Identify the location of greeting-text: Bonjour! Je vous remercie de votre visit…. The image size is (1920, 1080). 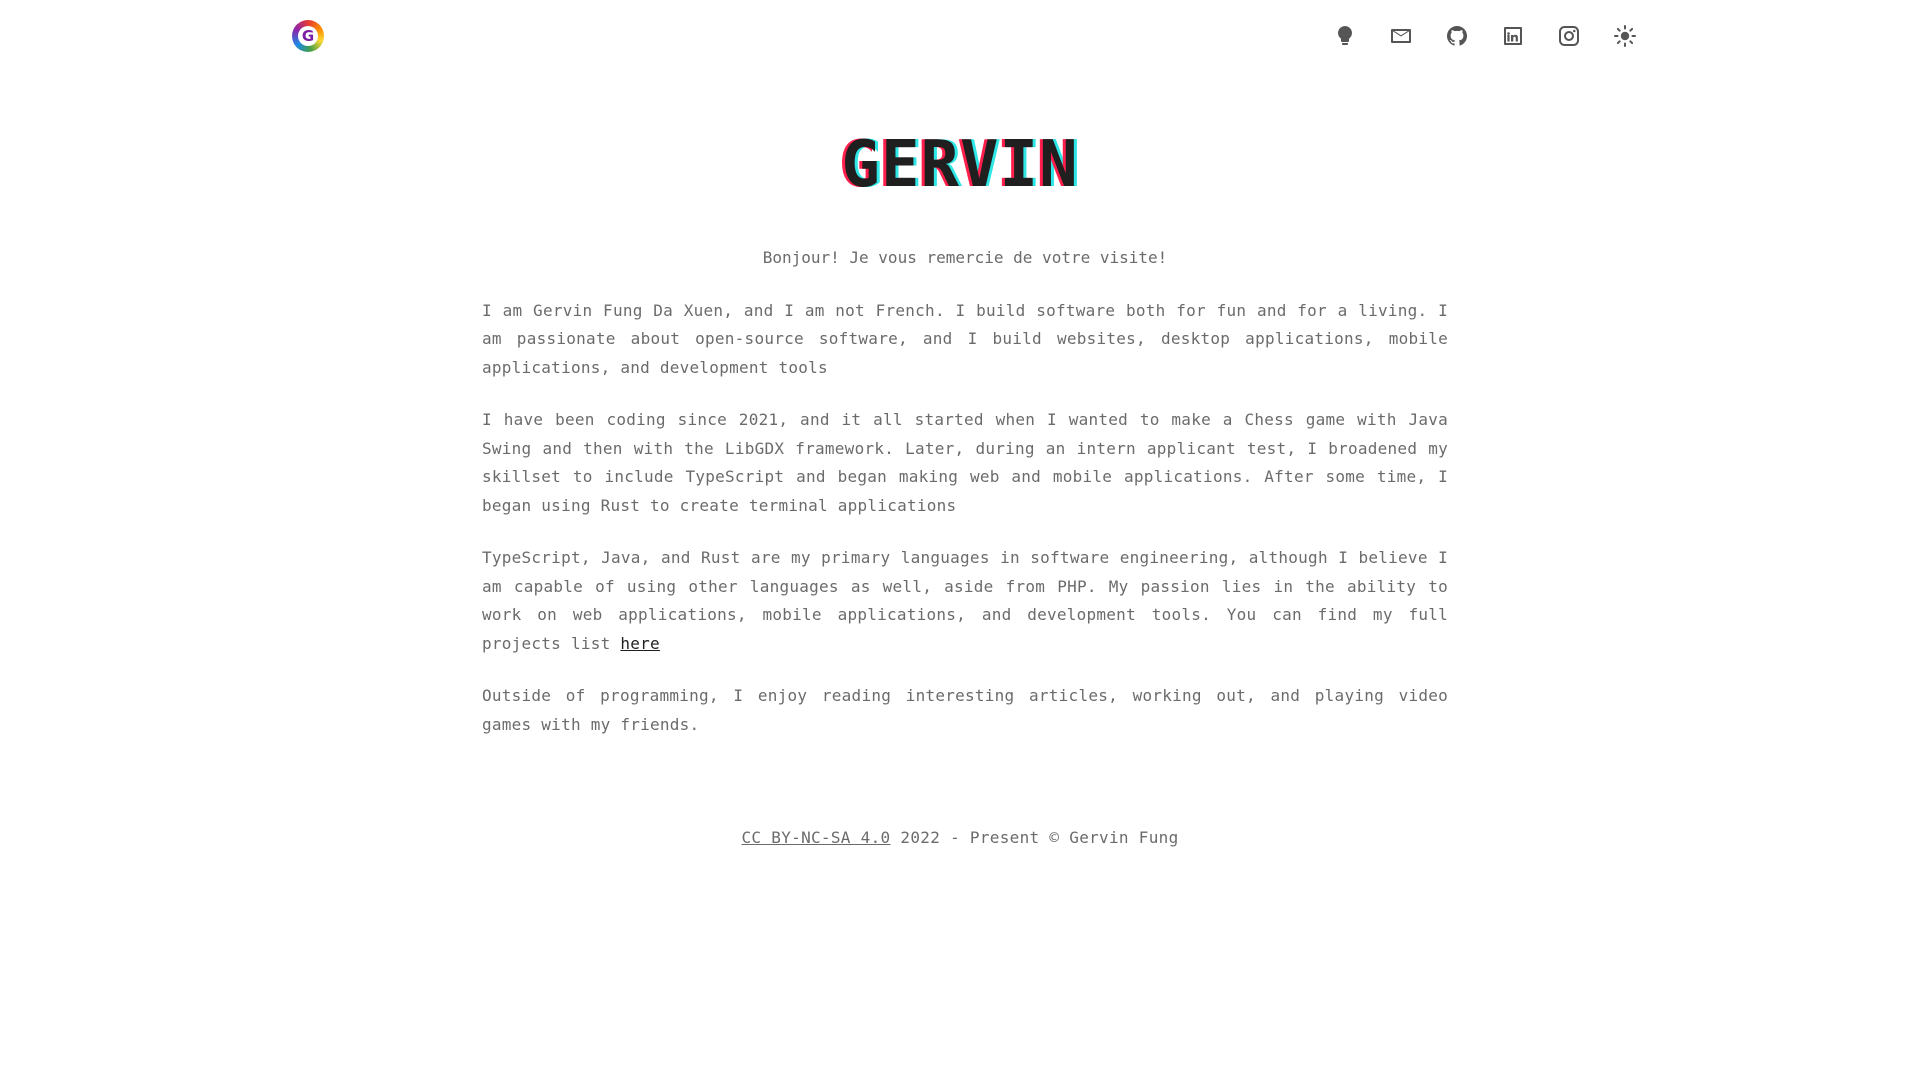
(965, 257).